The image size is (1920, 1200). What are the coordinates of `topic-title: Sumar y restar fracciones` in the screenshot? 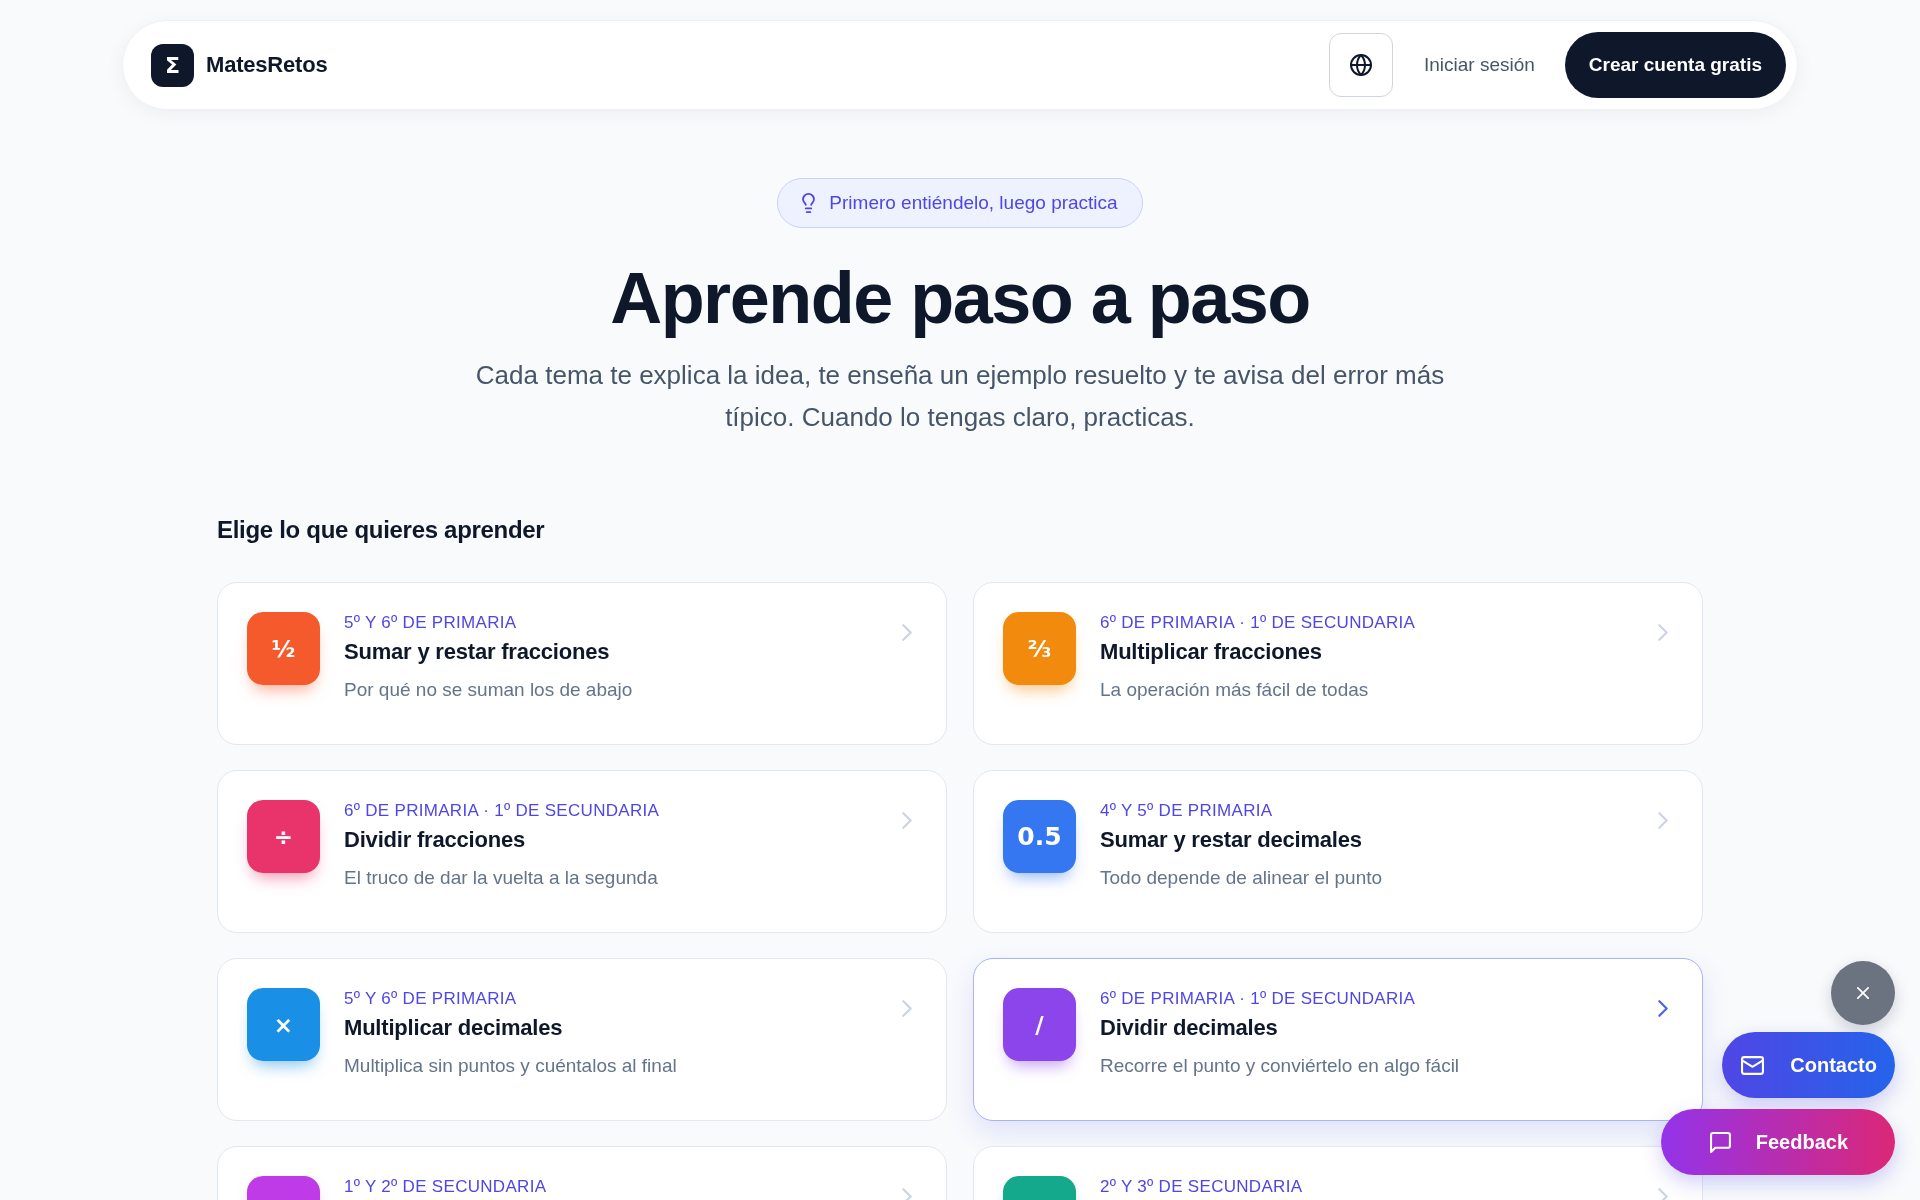 It's located at (477, 652).